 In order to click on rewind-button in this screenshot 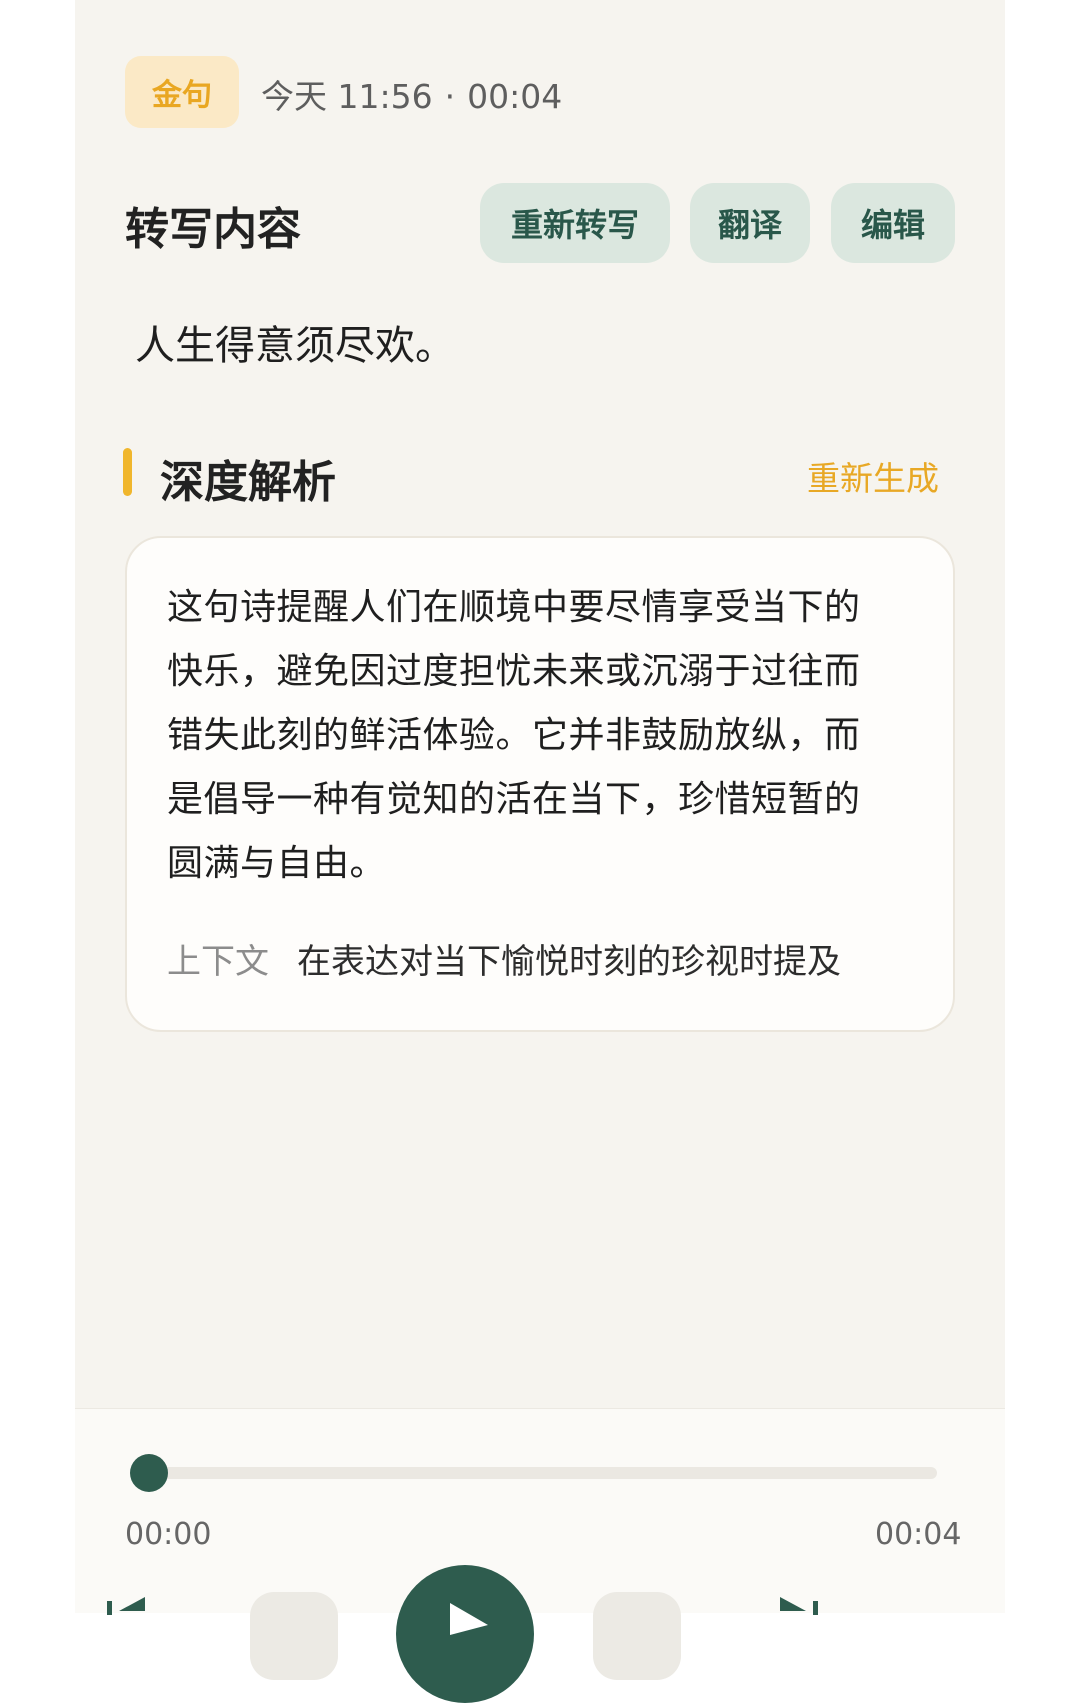, I will do `click(294, 1636)`.